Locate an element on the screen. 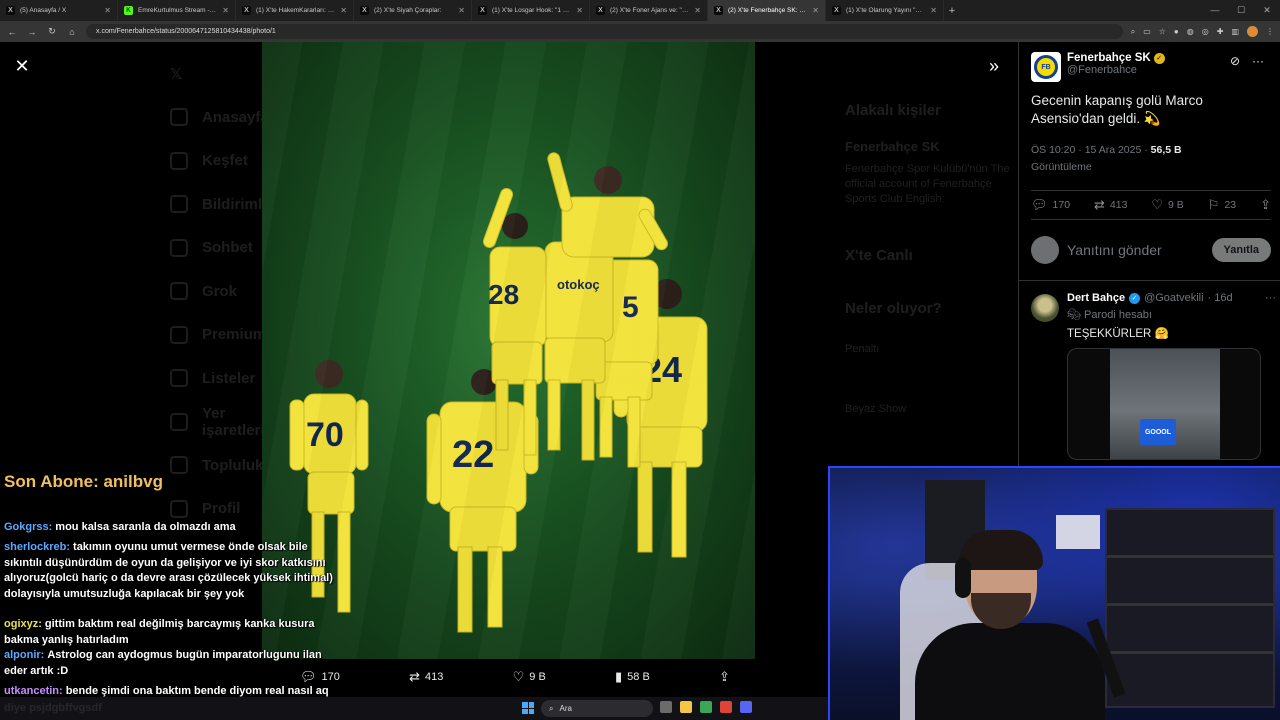 The image size is (1280, 720). tweet-author: FB Fenerbahçe SK ✓ @Fenerbahce is located at coordinates (1098, 67).